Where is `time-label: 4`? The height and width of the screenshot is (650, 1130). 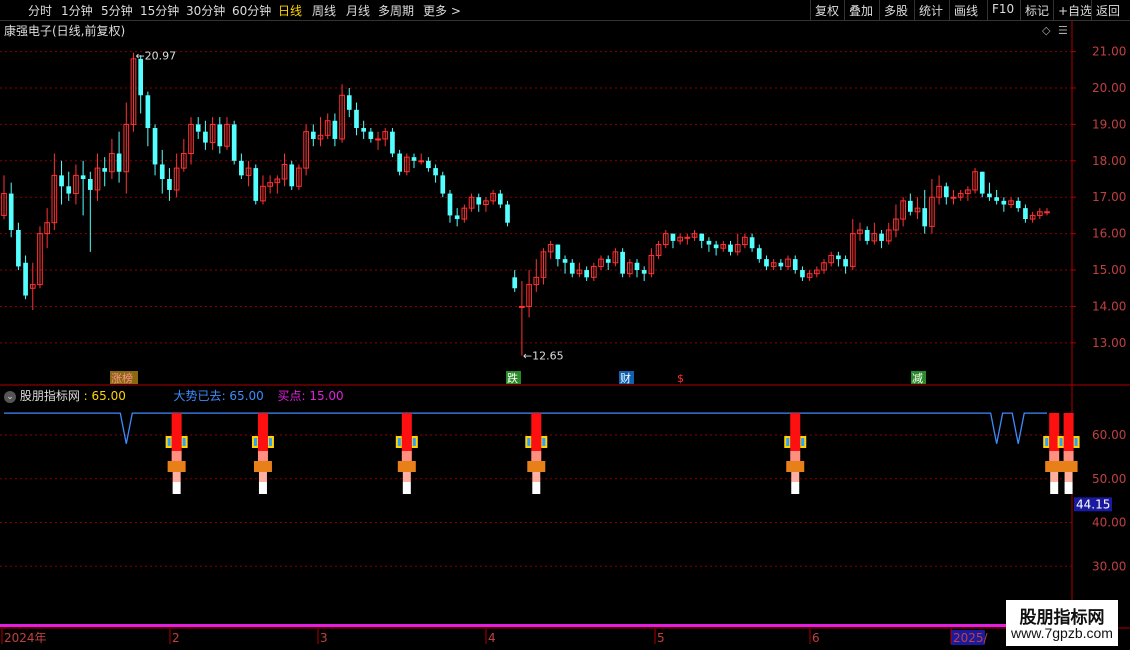
time-label: 4 is located at coordinates (492, 638).